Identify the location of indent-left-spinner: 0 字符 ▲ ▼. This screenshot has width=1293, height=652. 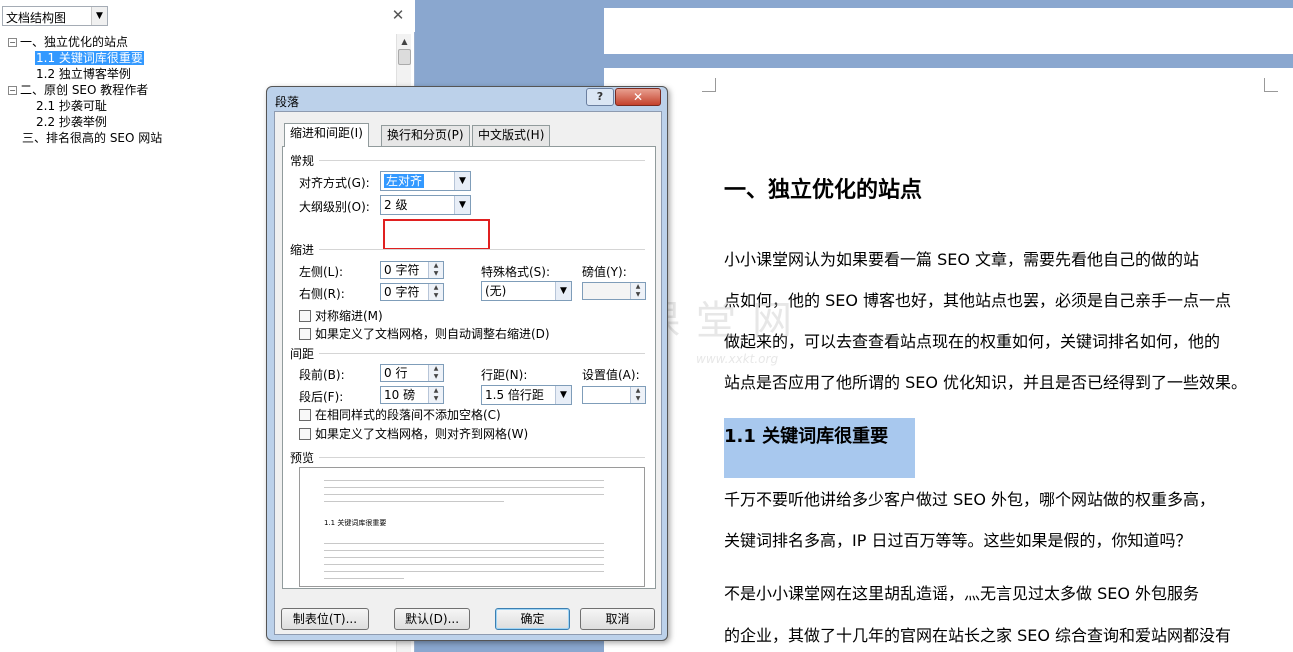
(412, 270).